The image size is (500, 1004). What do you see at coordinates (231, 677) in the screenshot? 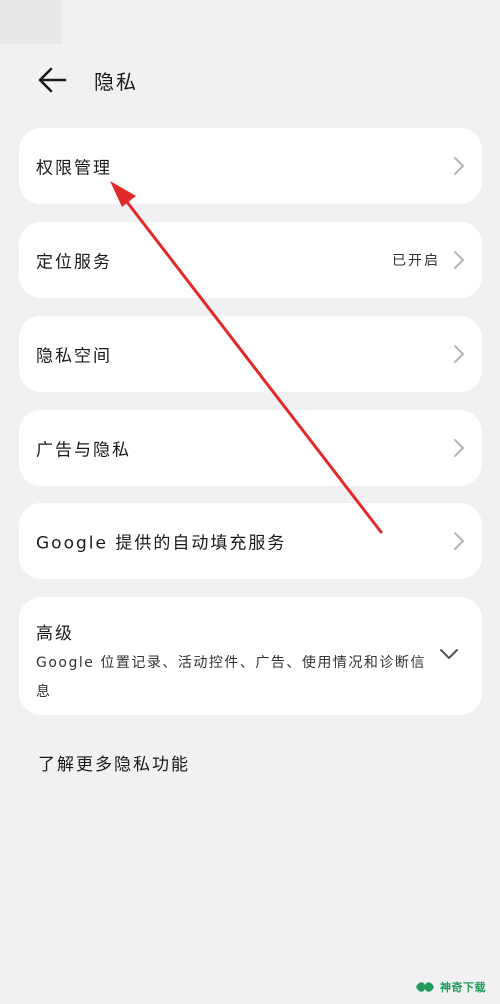
I see `advanced-description: Google 位置记录、活动控件、广告、使用情况和诊断信息` at bounding box center [231, 677].